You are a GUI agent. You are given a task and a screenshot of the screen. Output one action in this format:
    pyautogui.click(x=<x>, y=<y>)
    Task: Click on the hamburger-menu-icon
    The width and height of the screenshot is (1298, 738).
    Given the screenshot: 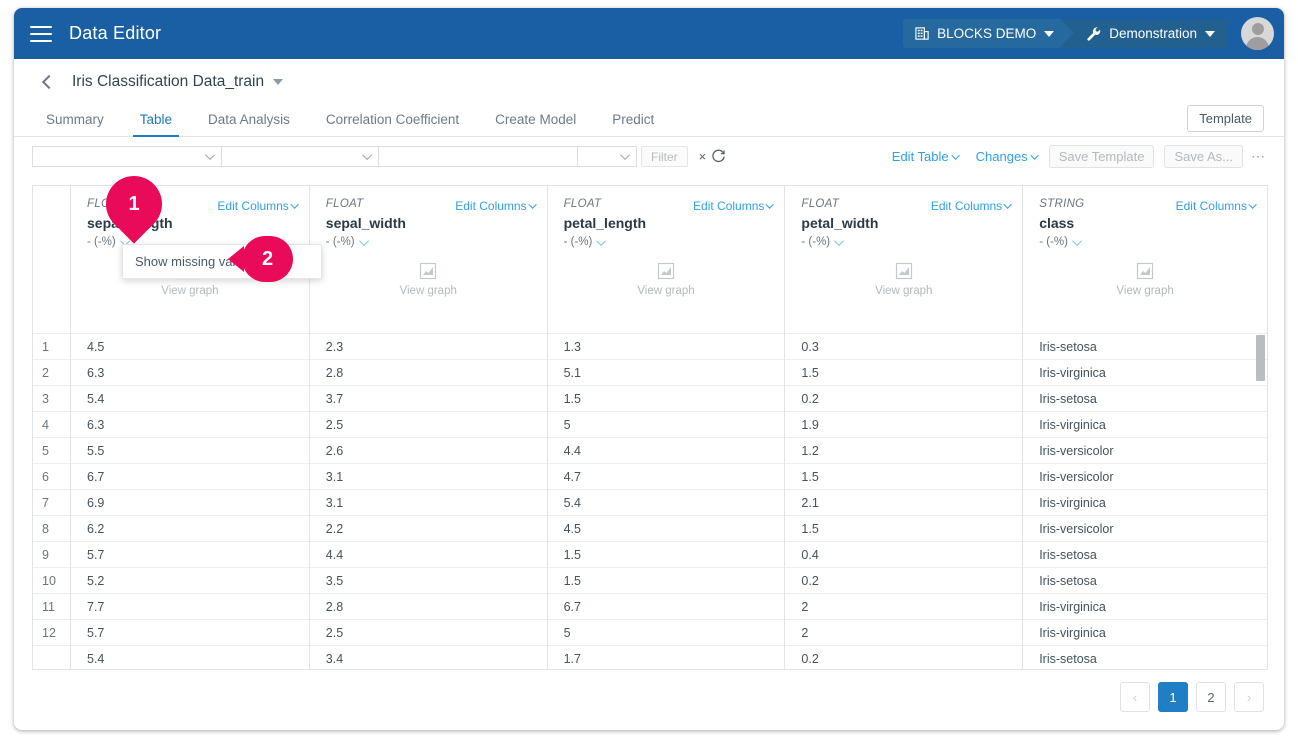 What is the action you would take?
    pyautogui.click(x=41, y=33)
    